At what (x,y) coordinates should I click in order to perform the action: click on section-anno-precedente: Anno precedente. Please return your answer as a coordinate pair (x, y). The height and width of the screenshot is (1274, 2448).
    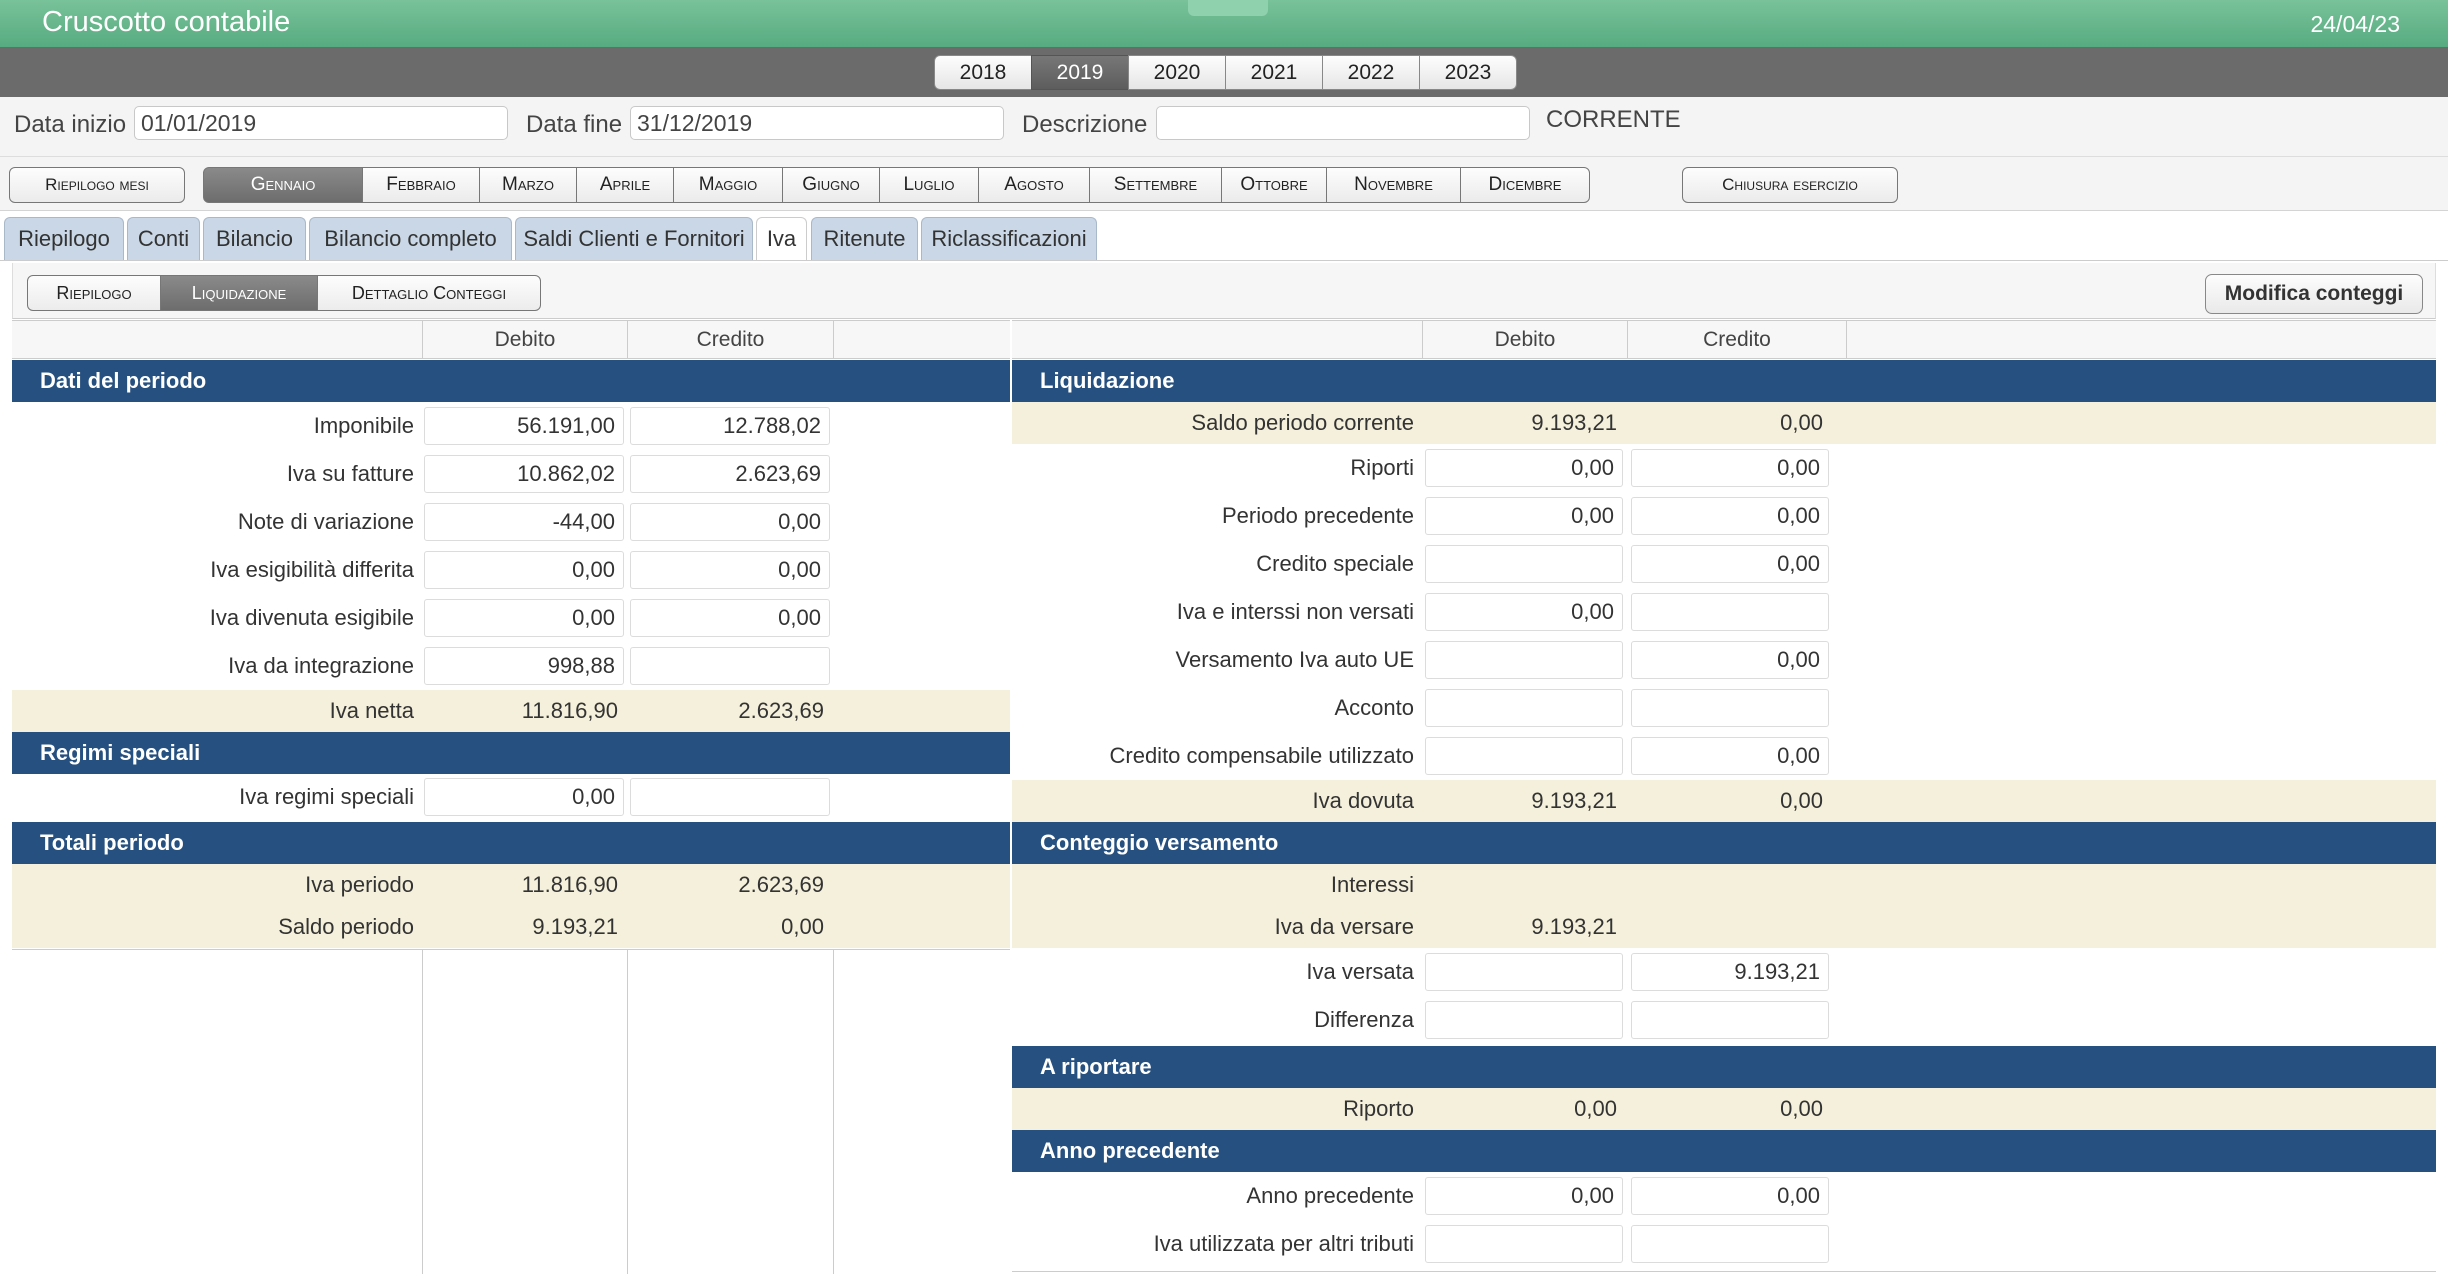
    Looking at the image, I should click on (1724, 1151).